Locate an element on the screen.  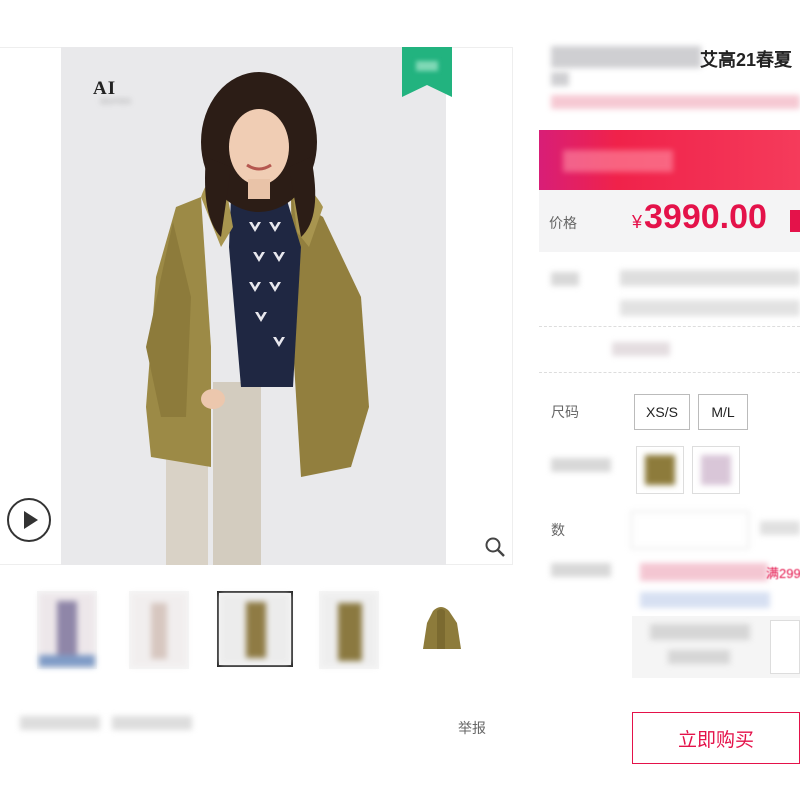
title-blurred-prefix is located at coordinates (626, 57).